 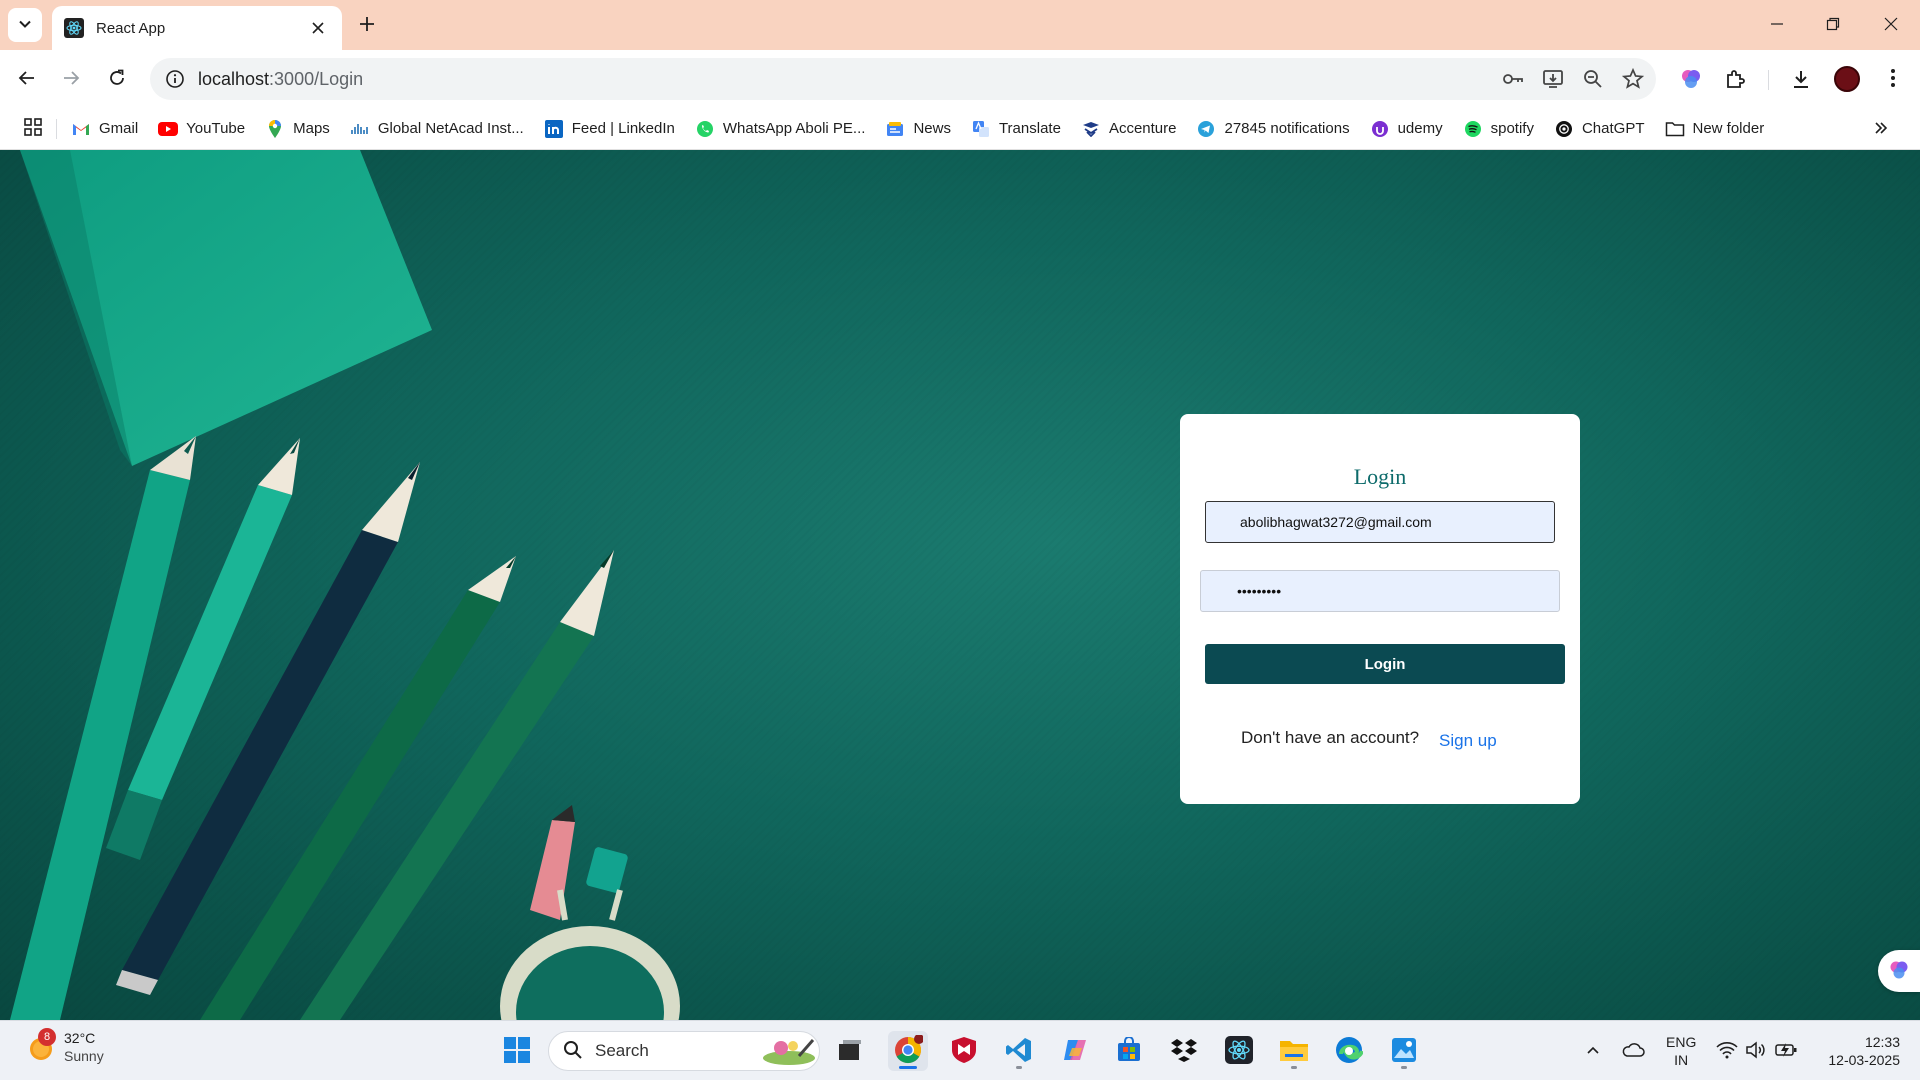 I want to click on bookmark-new-folder: New folder, so click(x=1715, y=129).